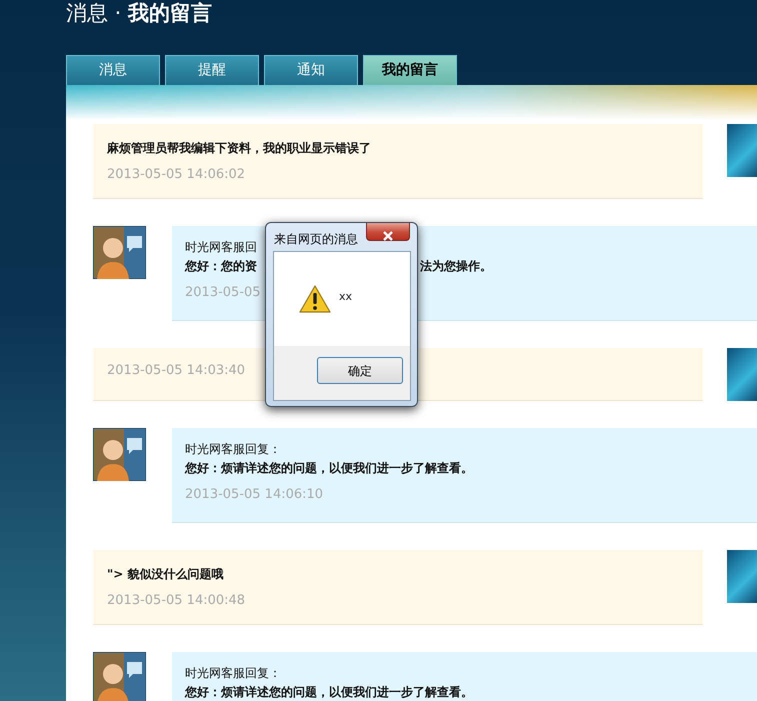 The width and height of the screenshot is (757, 701). I want to click on reply-text: 法为您操作。, so click(456, 266).